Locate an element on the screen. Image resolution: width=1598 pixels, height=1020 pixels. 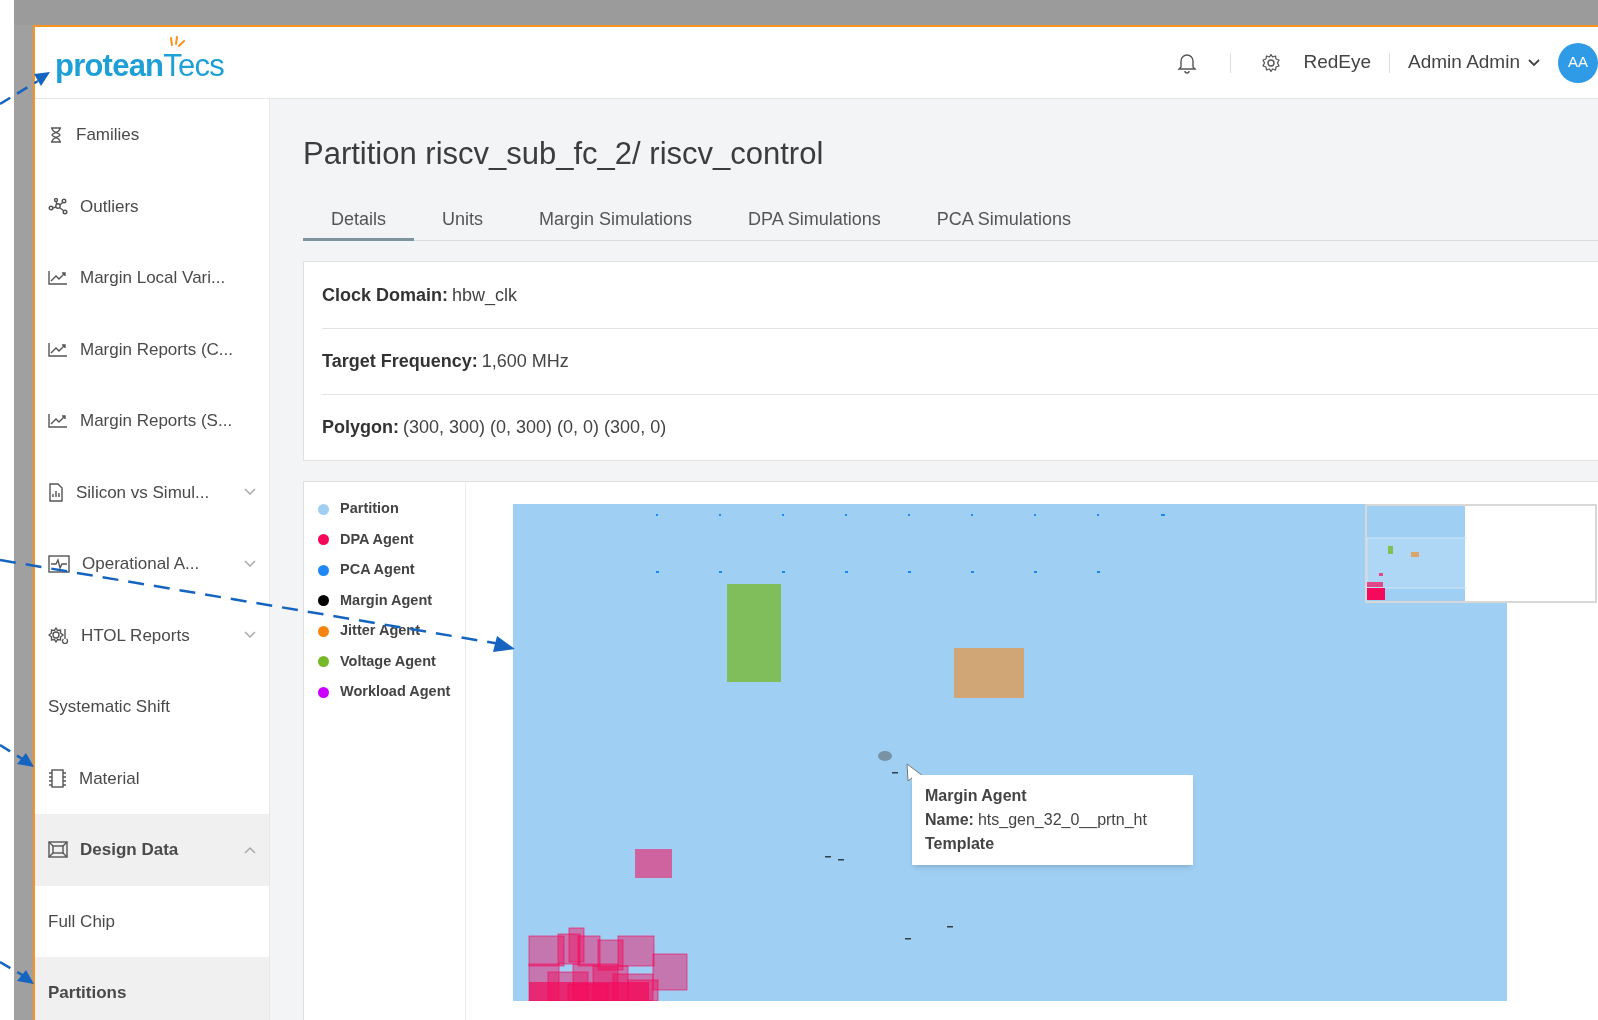
legend-label: Partition is located at coordinates (369, 509).